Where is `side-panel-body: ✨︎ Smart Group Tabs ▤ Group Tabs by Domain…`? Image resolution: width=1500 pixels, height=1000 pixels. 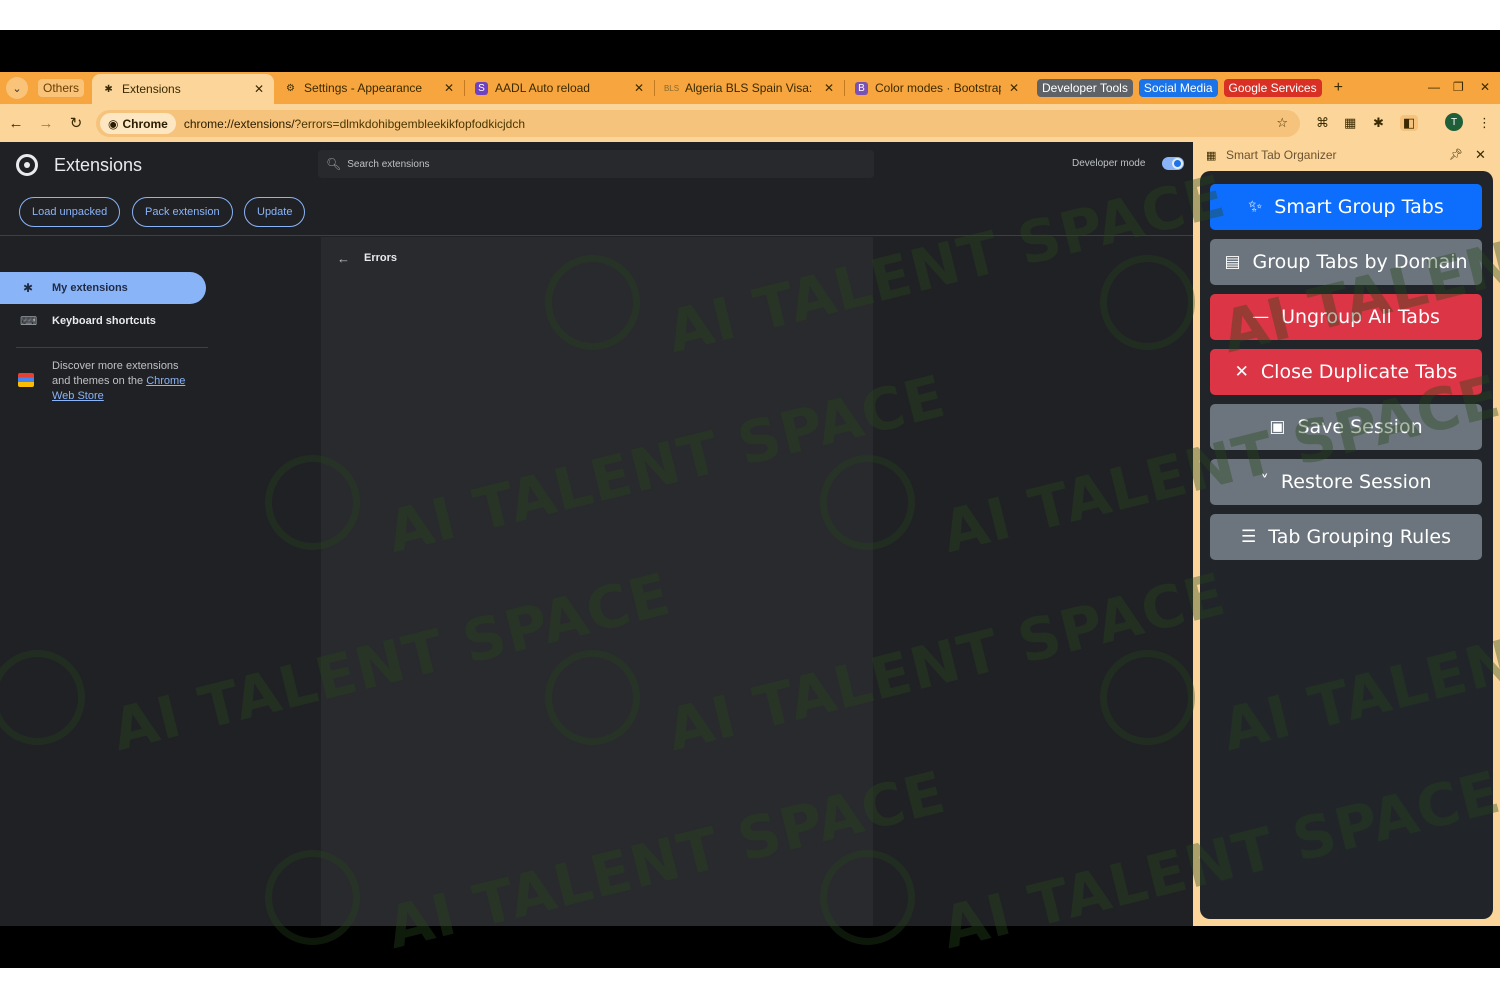
side-panel-body: ✨︎ Smart Group Tabs ▤ Group Tabs by Domain… is located at coordinates (1346, 545).